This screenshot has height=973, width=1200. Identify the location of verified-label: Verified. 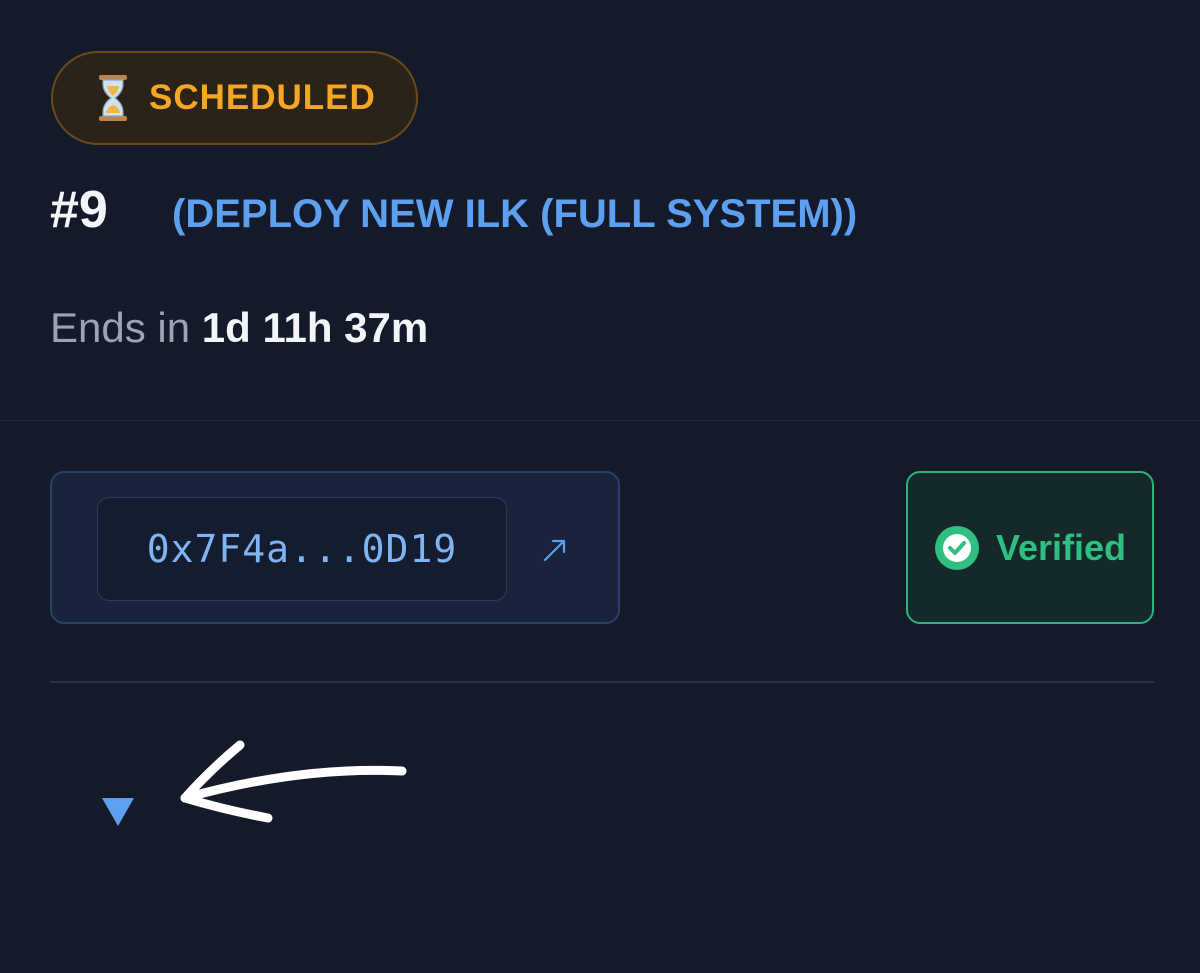
(1061, 547).